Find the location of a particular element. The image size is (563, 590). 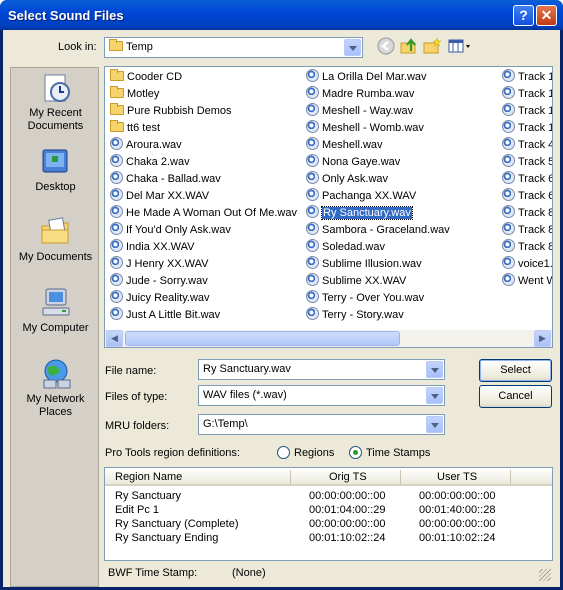

cancel-button: Cancel is located at coordinates (515, 396).